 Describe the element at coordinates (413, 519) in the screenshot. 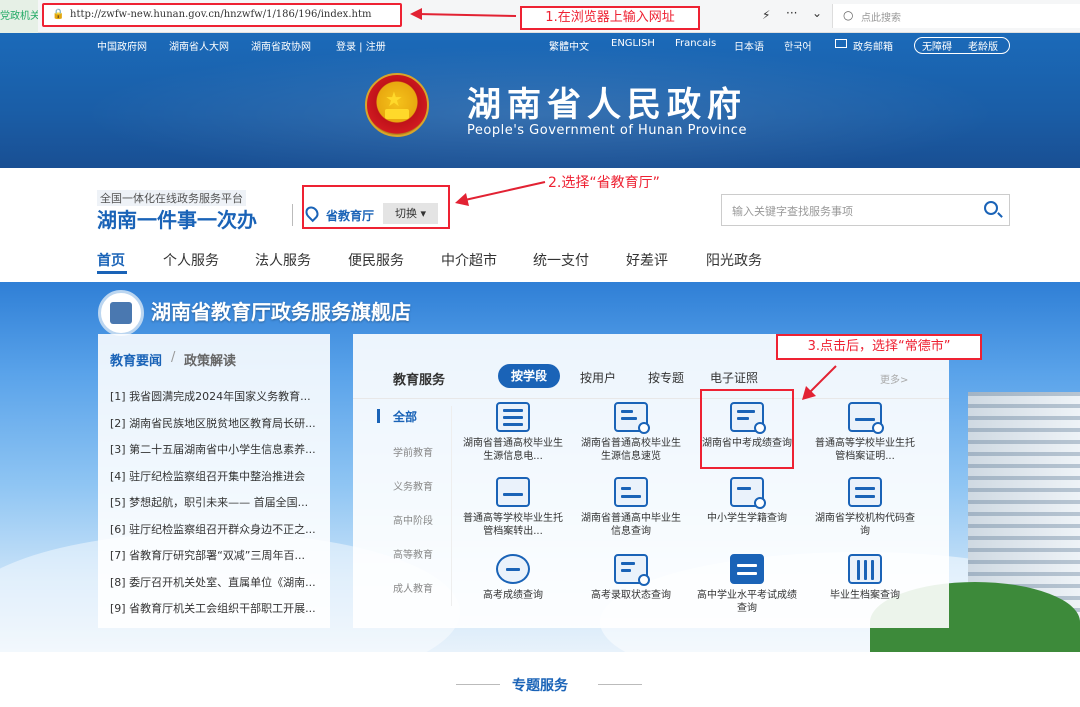

I see `category-high-school: 高中阶段` at that location.